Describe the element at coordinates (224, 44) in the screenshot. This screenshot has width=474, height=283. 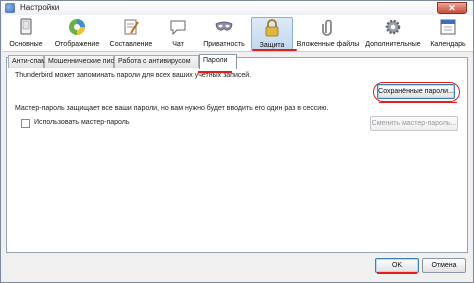
I see `toolbar-privacy-label: Приватность` at that location.